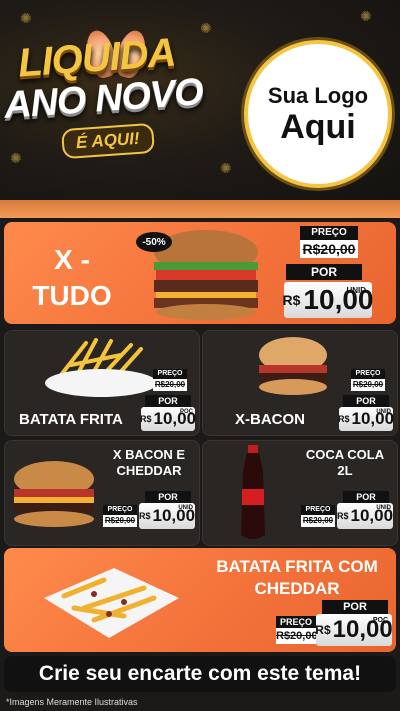 The width and height of the screenshot is (400, 711). Describe the element at coordinates (270, 419) in the screenshot. I see `product-name: X-BACON` at that location.